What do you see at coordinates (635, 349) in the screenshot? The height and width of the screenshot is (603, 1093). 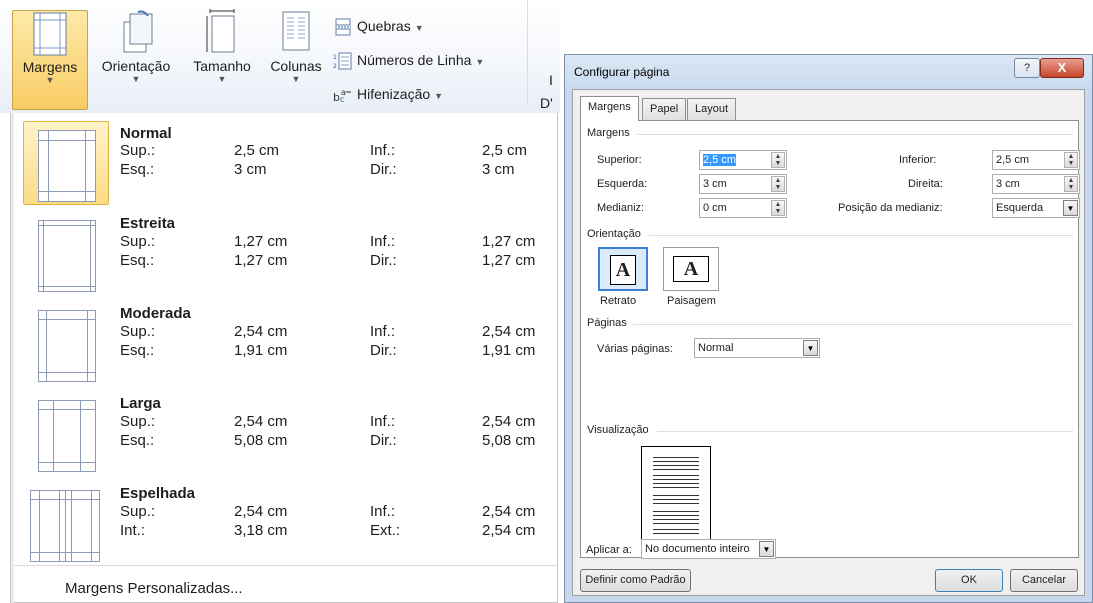 I see `multiple-pages-label: Várias páginas:` at bounding box center [635, 349].